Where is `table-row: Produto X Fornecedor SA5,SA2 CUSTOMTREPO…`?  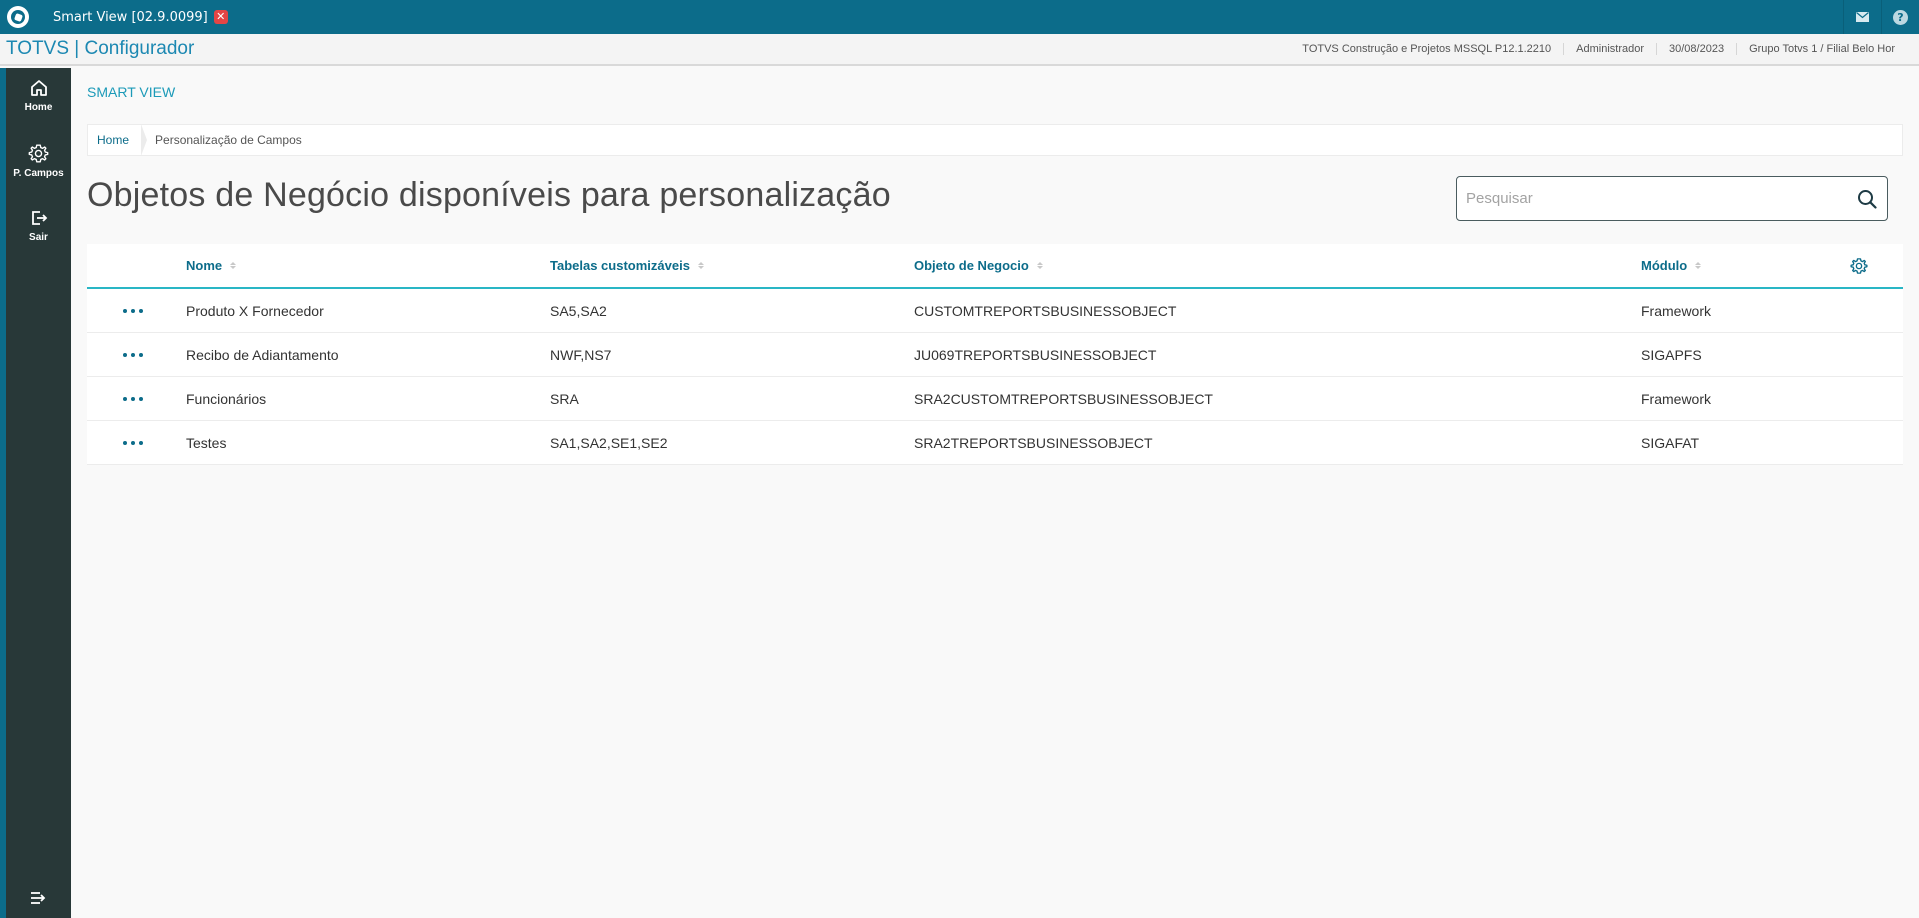 table-row: Produto X Fornecedor SA5,SA2 CUSTOMTREPO… is located at coordinates (995, 311).